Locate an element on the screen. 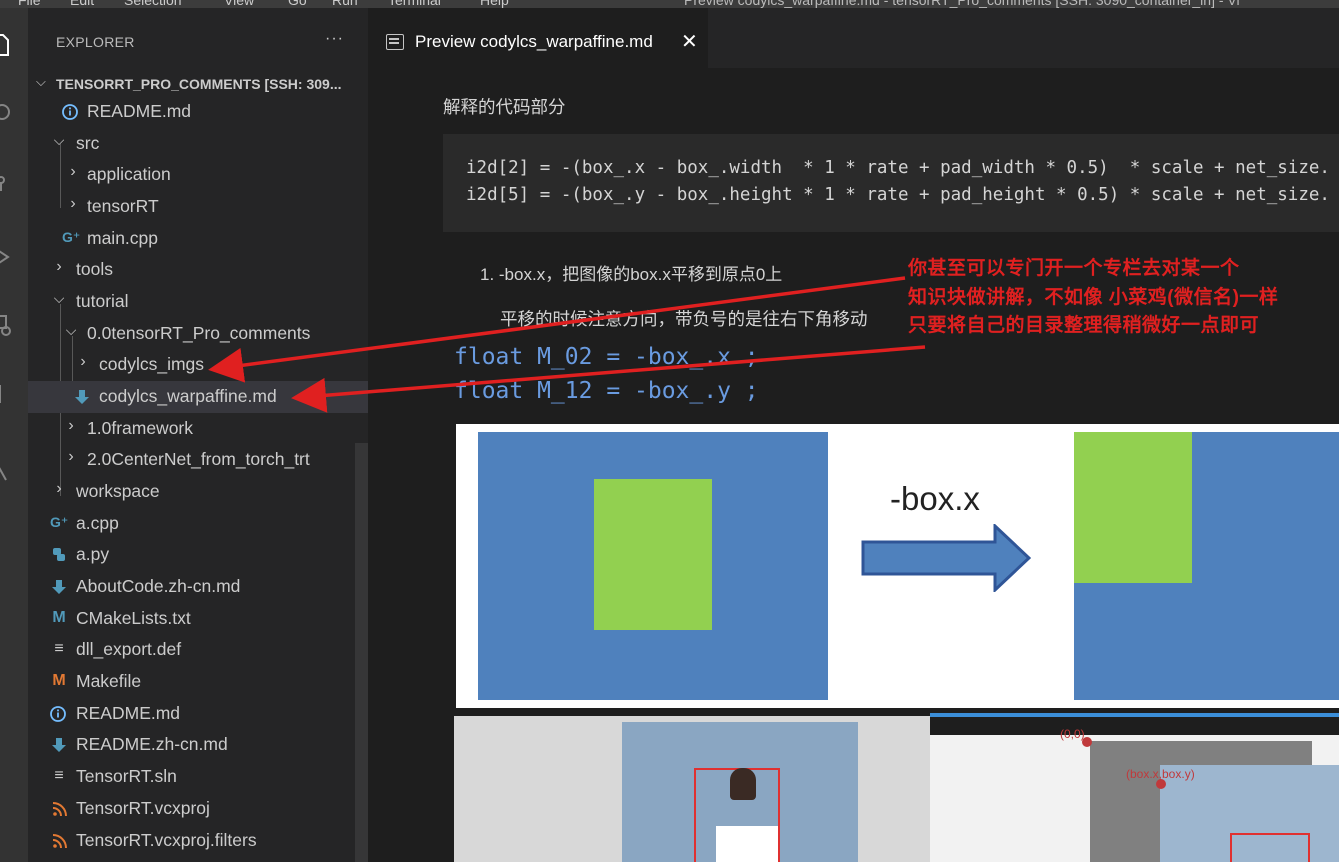 Image resolution: width=1339 pixels, height=862 pixels. detection-box is located at coordinates (1270, 847).